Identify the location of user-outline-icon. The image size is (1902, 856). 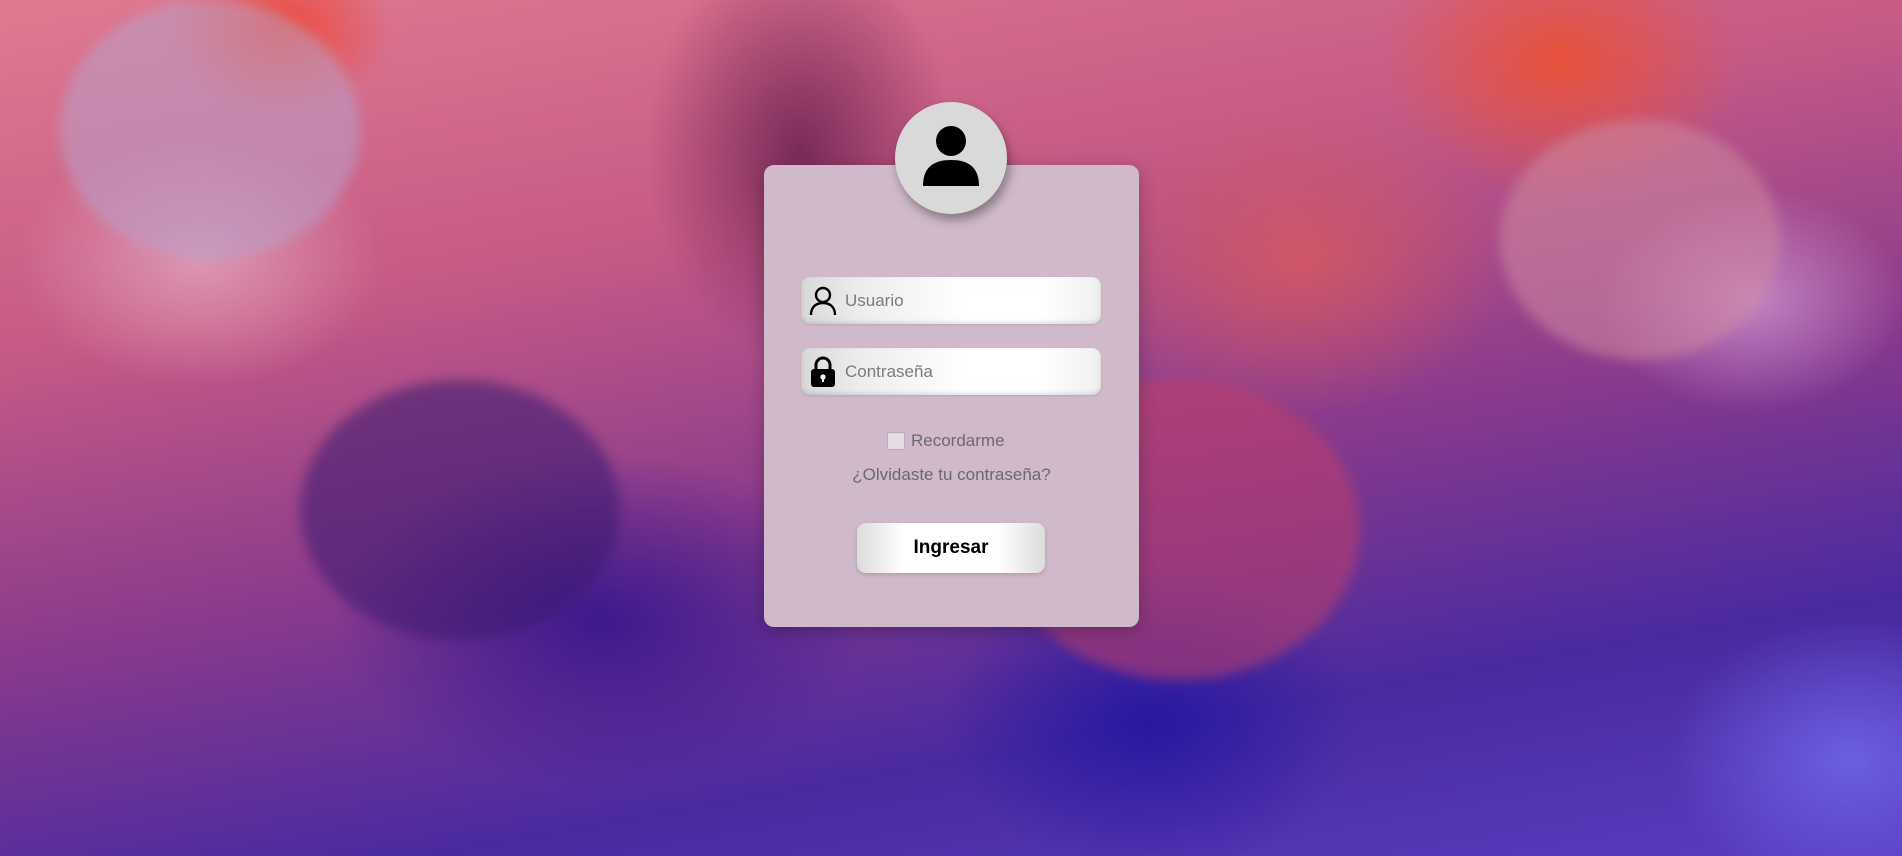
(823, 301).